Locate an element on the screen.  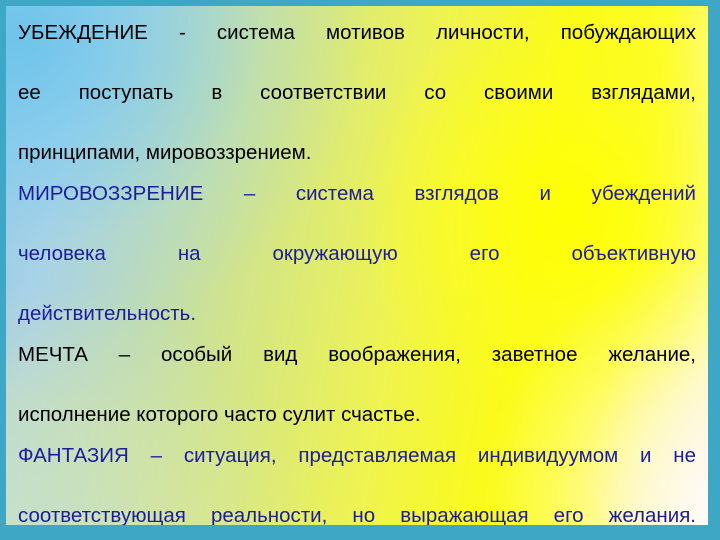
text-line: человека на окружающую его объективную is located at coordinates (357, 253).